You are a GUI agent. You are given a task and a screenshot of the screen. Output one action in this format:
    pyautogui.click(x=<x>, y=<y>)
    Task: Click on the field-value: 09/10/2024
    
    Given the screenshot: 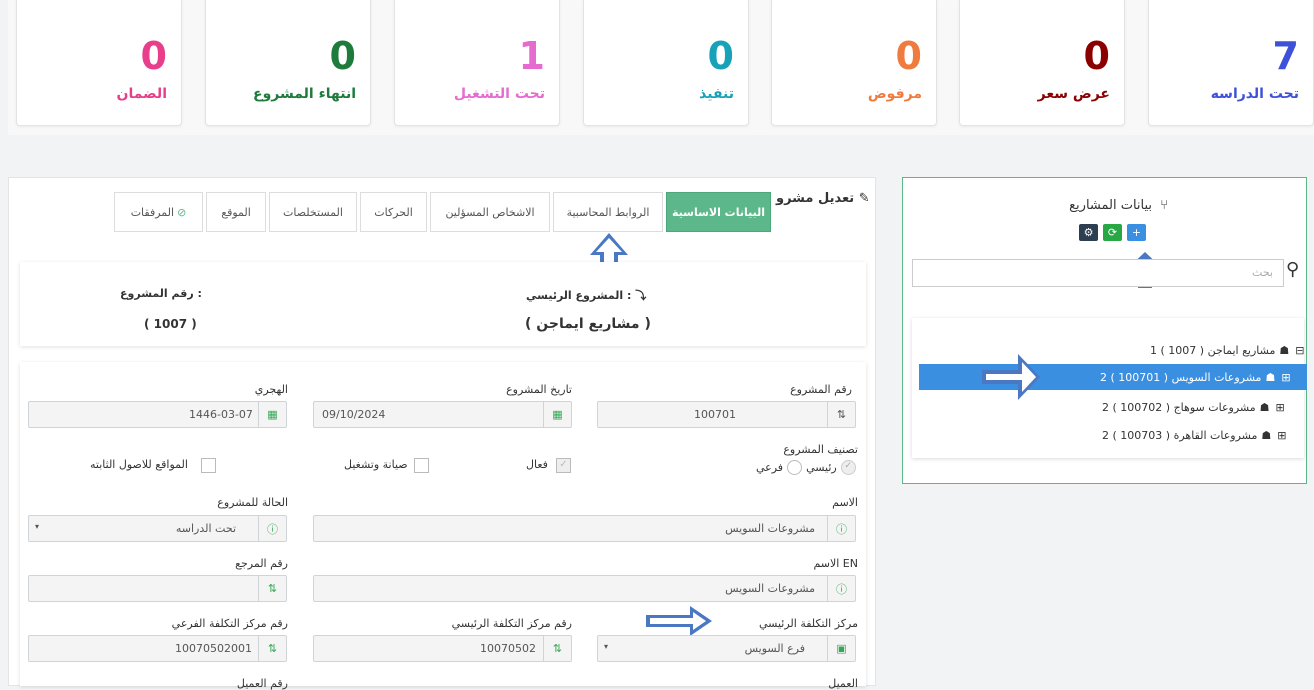 What is the action you would take?
    pyautogui.click(x=354, y=414)
    